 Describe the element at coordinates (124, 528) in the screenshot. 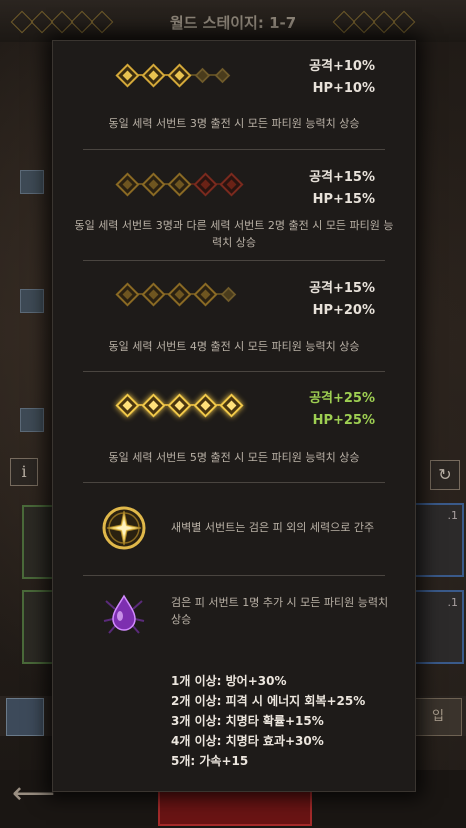

I see `compass-star-icon` at that location.